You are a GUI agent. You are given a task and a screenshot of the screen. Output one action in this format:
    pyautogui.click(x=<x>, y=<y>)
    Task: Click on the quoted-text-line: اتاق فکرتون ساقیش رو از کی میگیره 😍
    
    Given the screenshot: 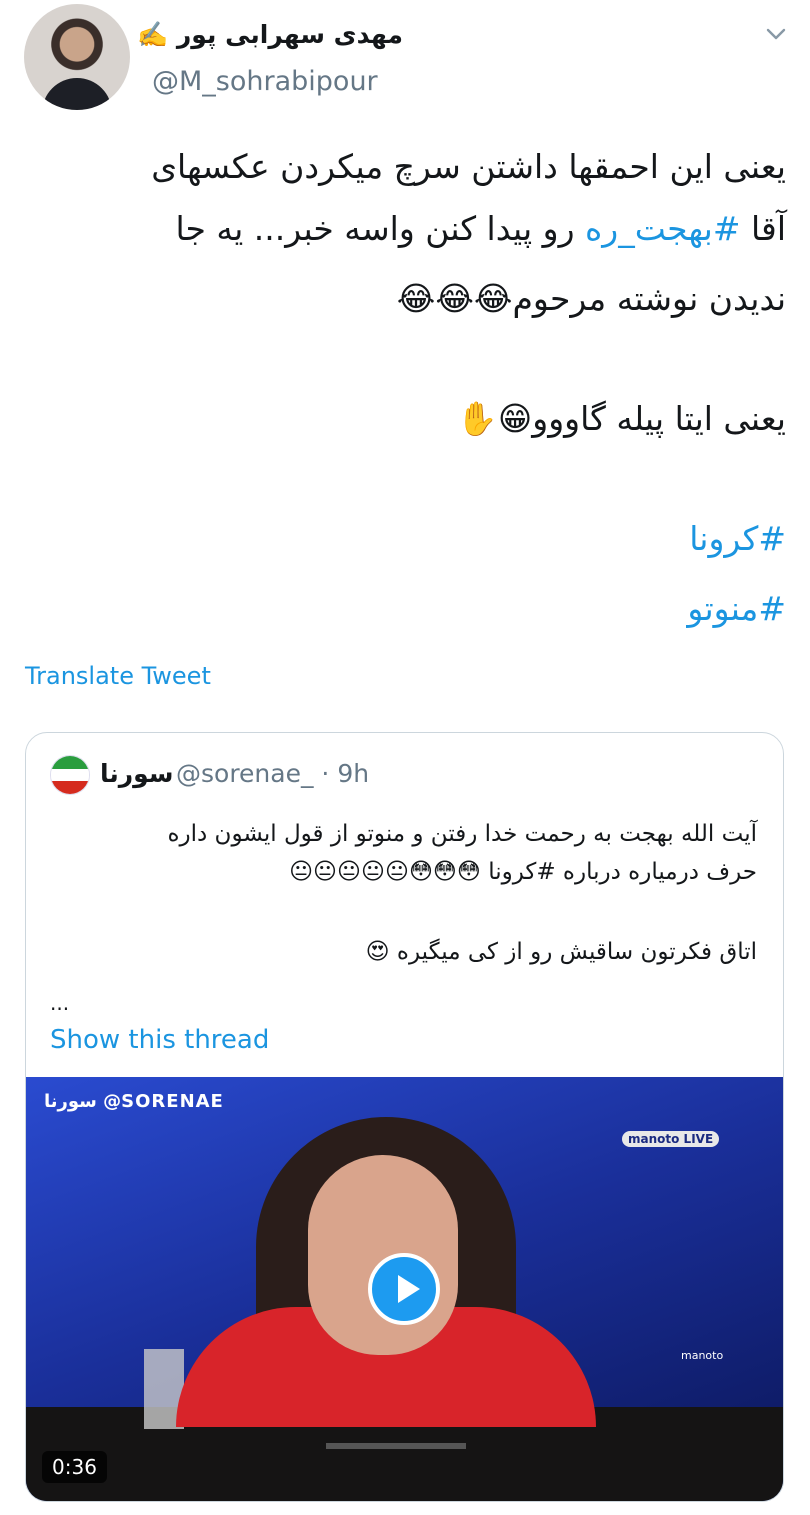 What is the action you would take?
    pyautogui.click(x=561, y=952)
    